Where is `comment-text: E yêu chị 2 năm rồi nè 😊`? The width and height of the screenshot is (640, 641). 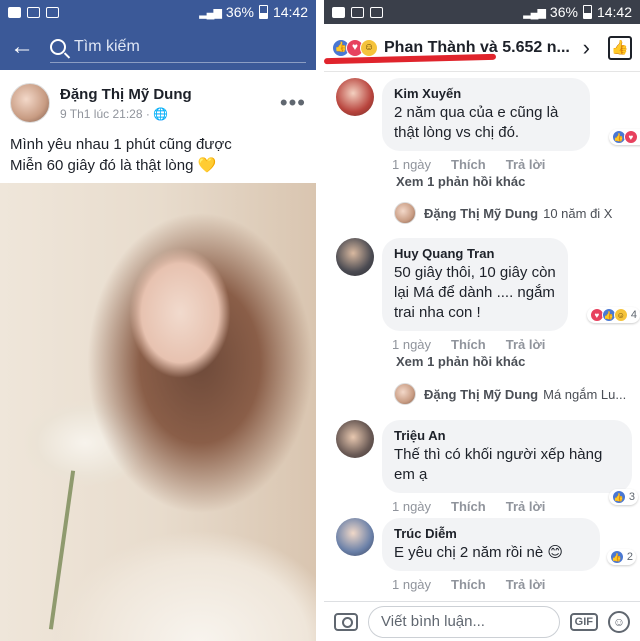
comment-text: E yêu chị 2 năm rồi nè 😊 is located at coordinates (479, 552).